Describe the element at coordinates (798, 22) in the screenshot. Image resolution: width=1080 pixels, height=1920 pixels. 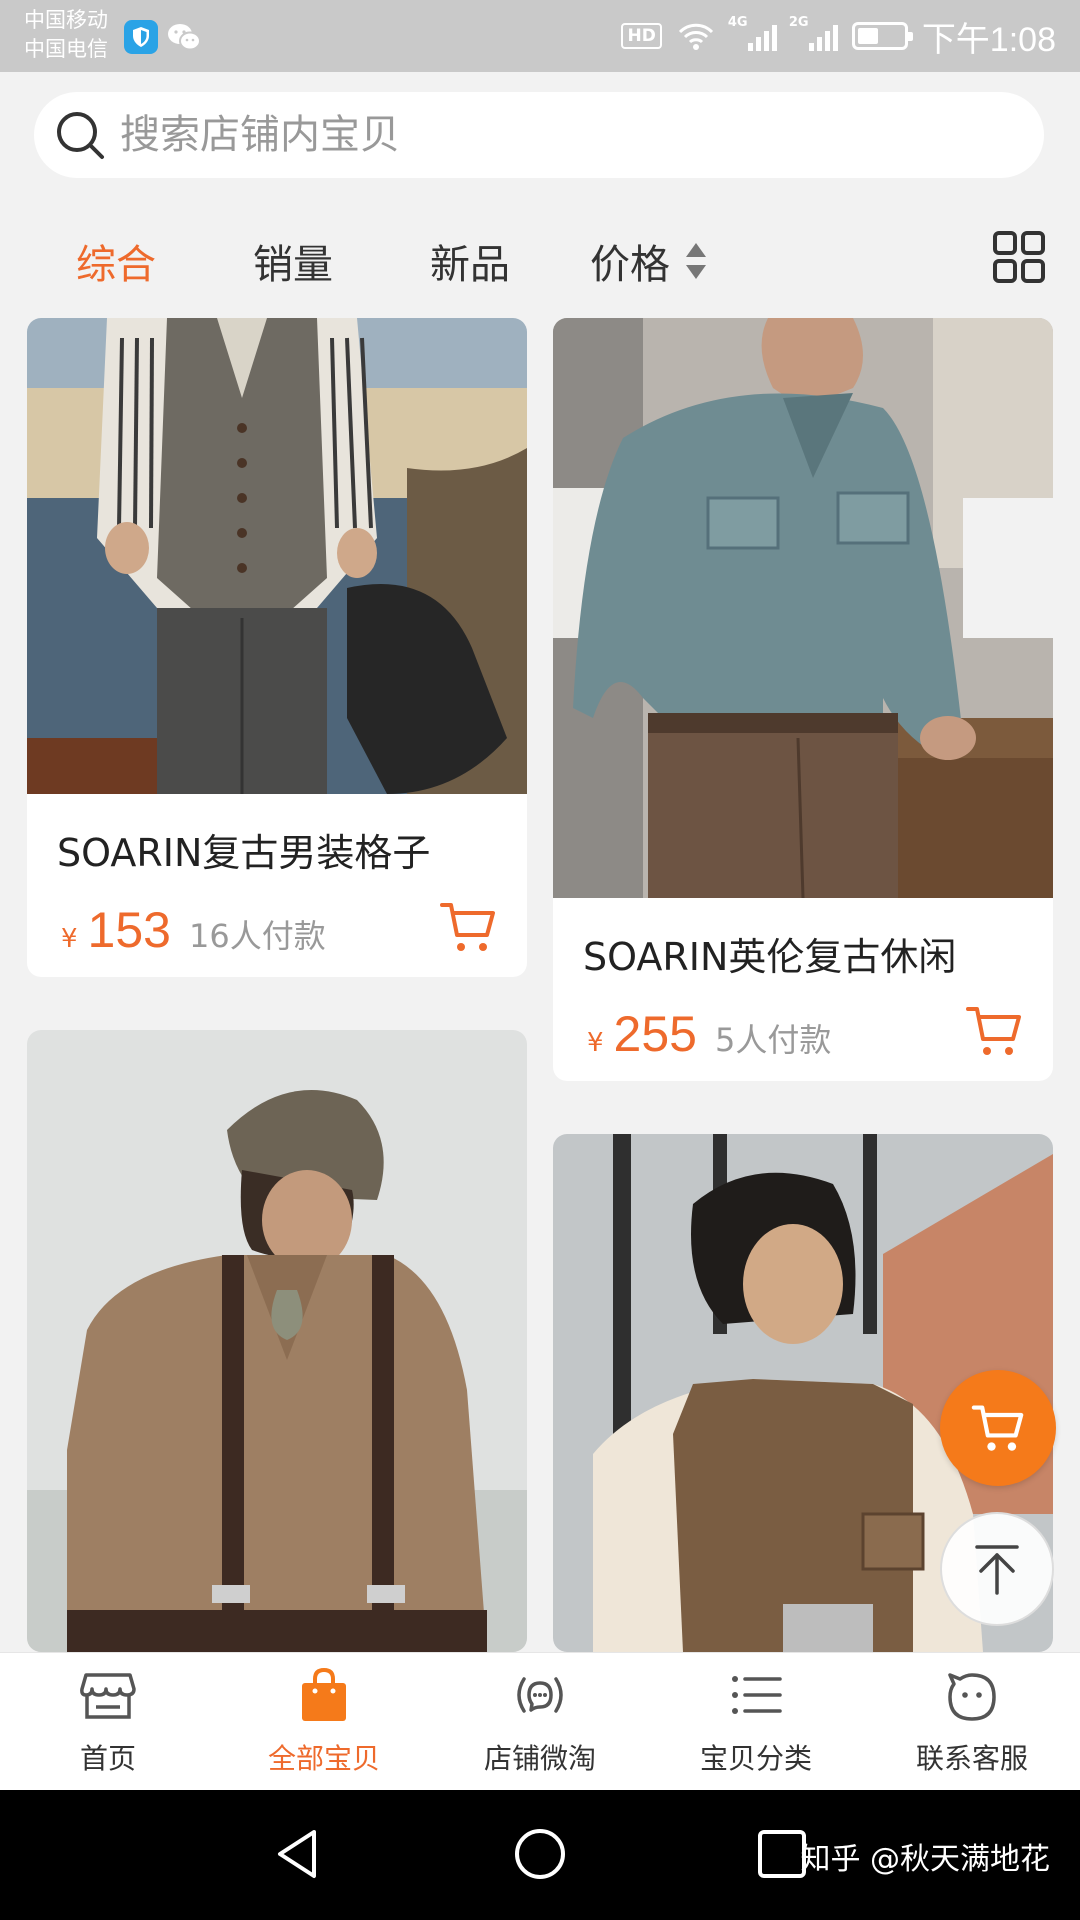
I see `network-label: 2G` at that location.